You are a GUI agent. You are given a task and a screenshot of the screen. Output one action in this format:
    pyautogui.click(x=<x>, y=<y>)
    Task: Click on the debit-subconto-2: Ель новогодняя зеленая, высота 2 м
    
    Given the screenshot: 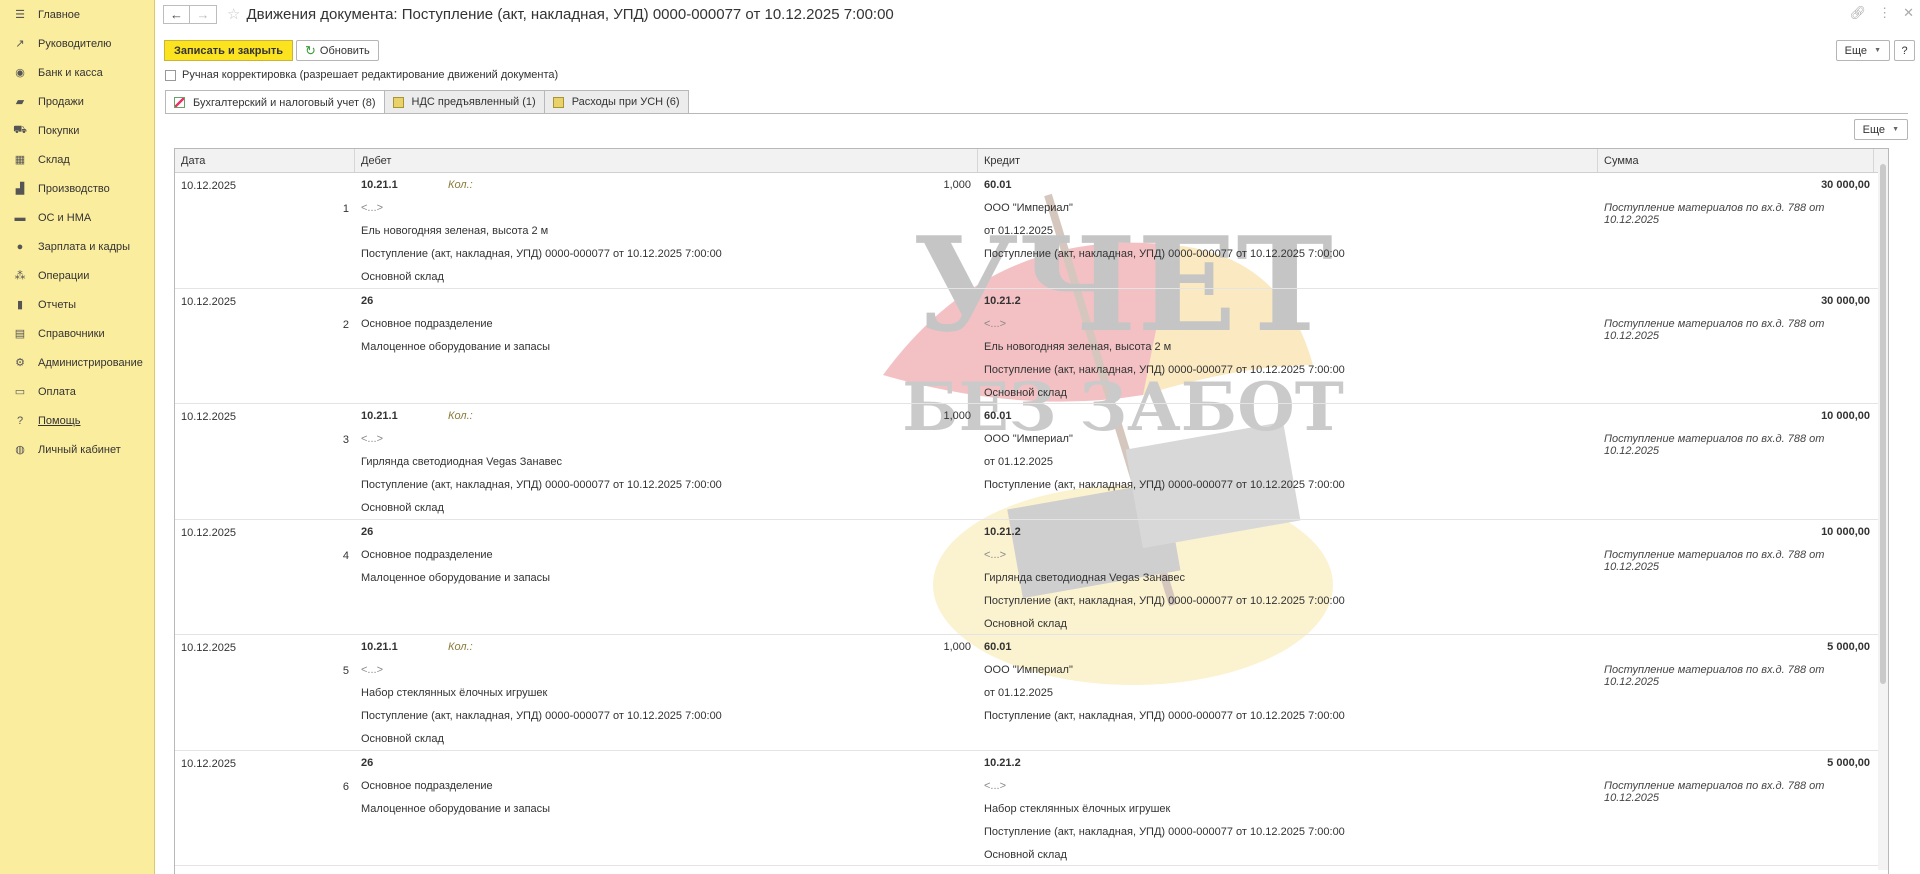 What is the action you would take?
    pyautogui.click(x=455, y=231)
    